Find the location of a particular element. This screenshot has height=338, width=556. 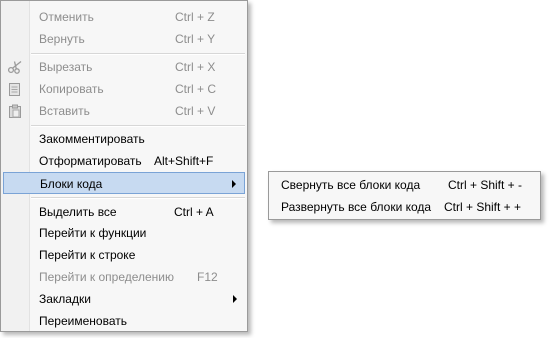

menu-item-label: Отменить is located at coordinates (66, 17).